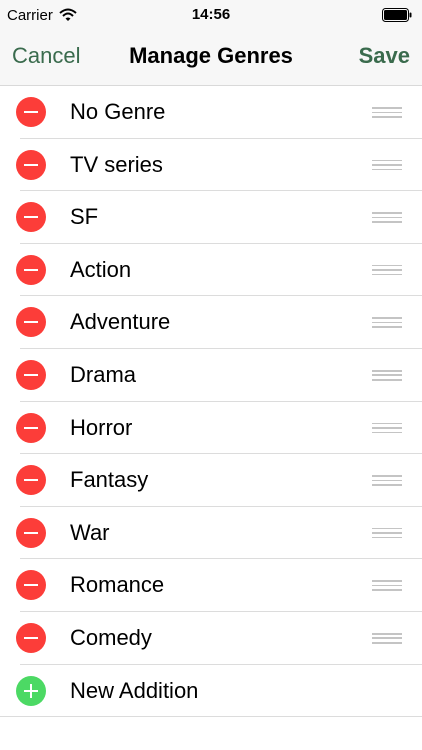 Image resolution: width=422 pixels, height=750 pixels. Describe the element at coordinates (117, 585) in the screenshot. I see `genre-label: Romance` at that location.